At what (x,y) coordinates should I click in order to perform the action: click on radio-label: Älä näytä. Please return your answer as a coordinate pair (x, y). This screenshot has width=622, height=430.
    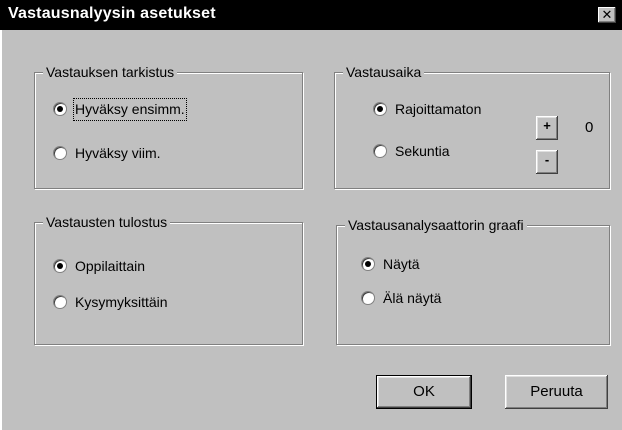
    Looking at the image, I should click on (412, 298).